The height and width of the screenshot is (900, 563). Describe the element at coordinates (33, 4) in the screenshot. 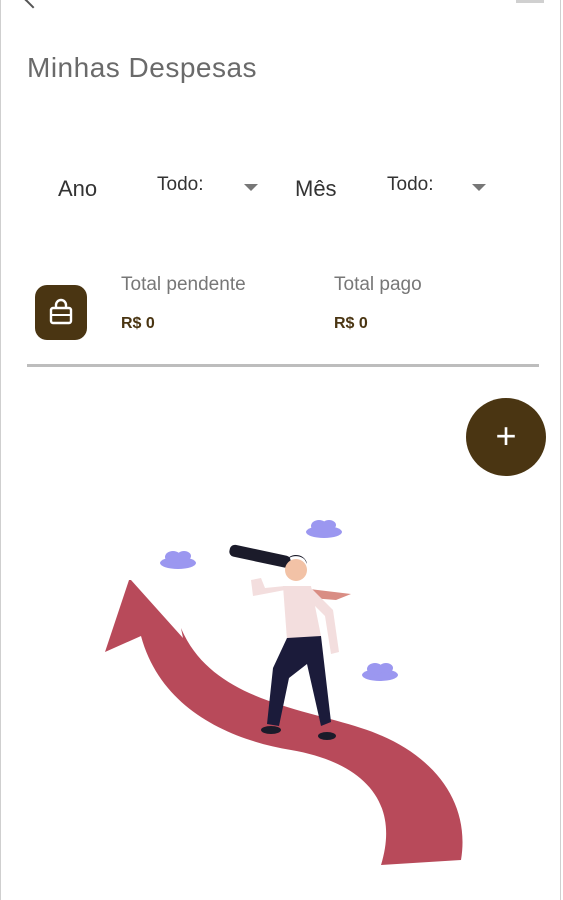

I see `back-icon` at that location.